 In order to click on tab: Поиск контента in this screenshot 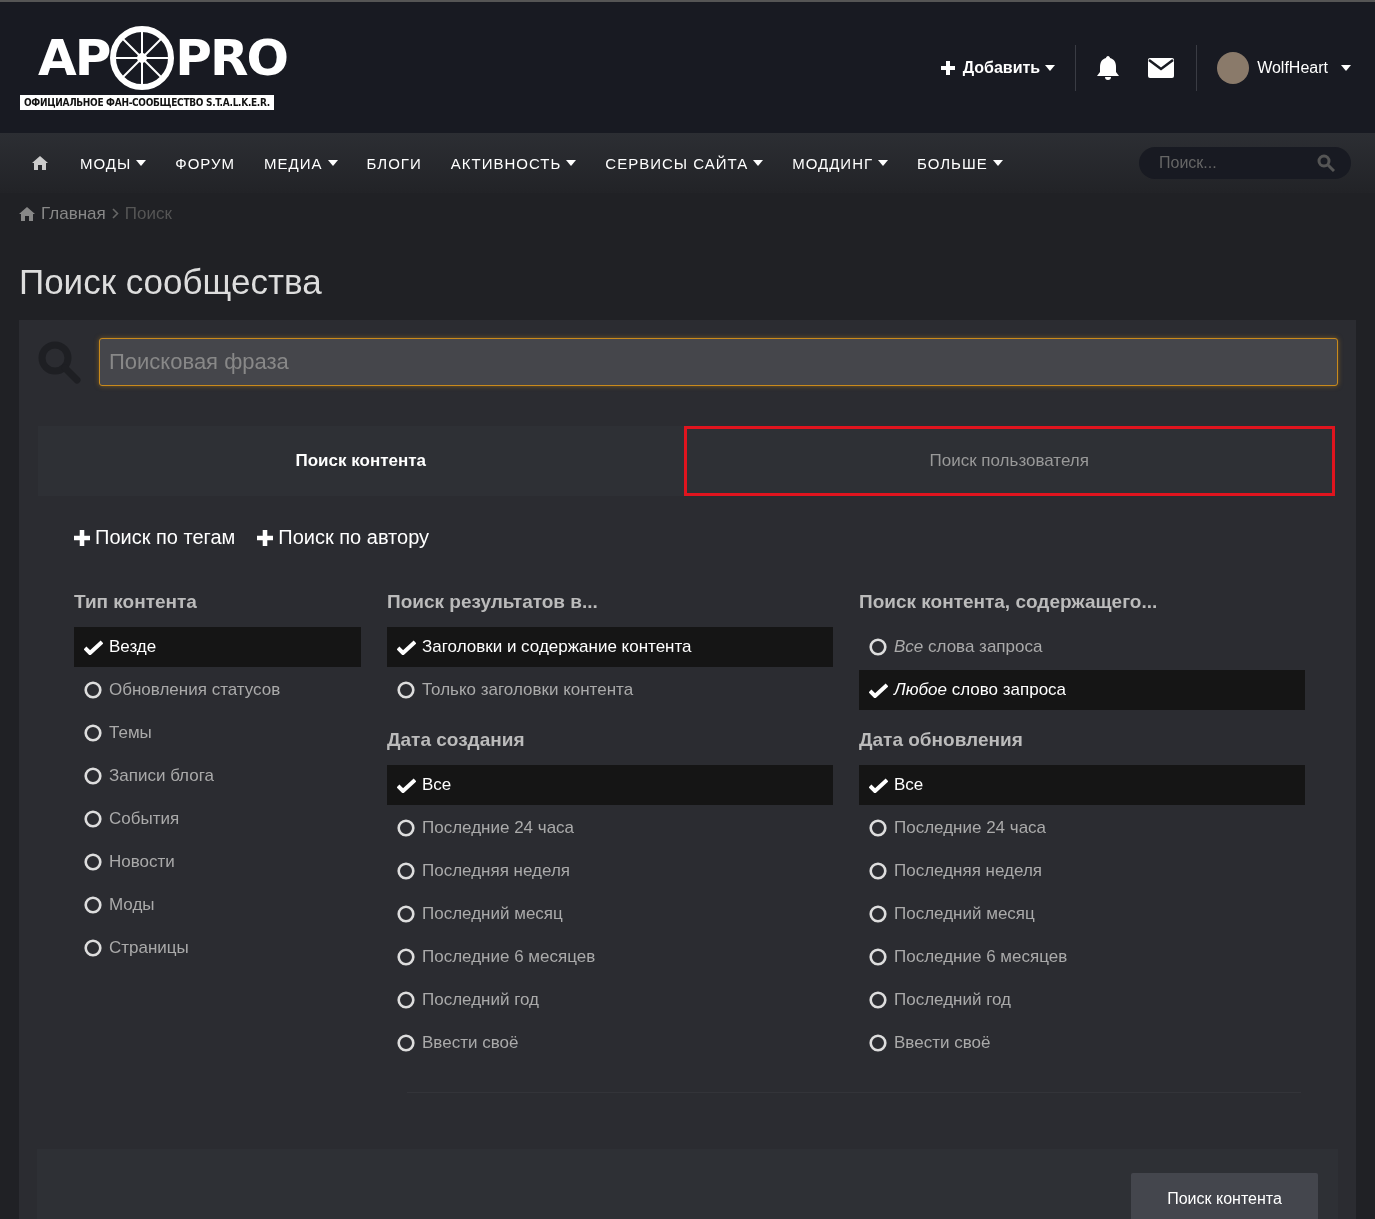, I will do `click(361, 461)`.